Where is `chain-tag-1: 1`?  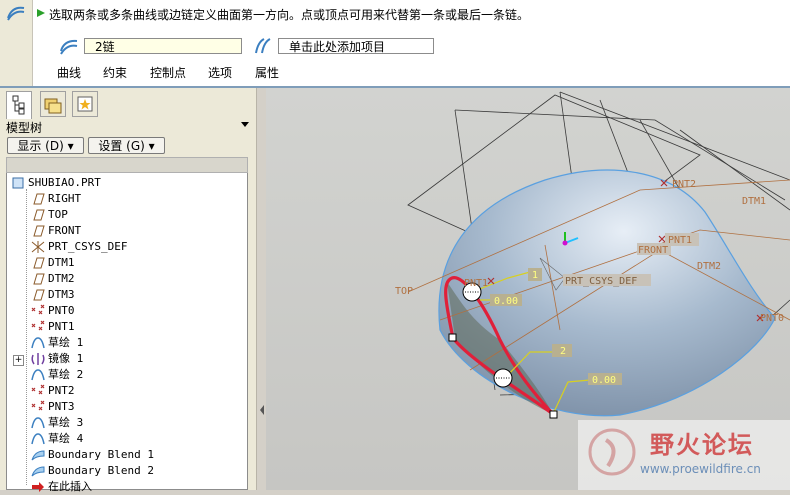
chain-tag-1: 1 is located at coordinates (535, 275).